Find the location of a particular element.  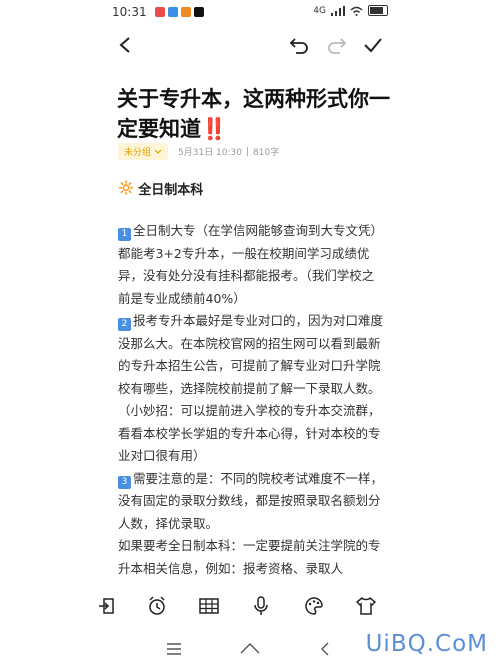

note-title: 关于专升本，这两种形式你一定要知道‼️ is located at coordinates (257, 114).